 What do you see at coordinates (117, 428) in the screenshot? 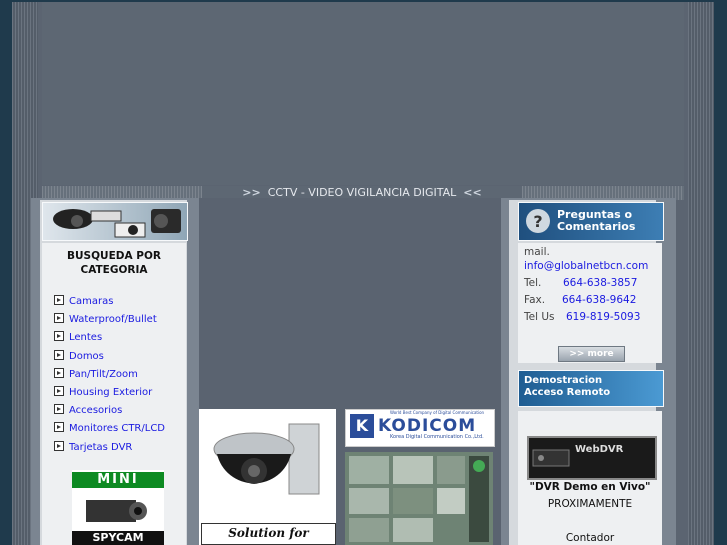
I see `category-label: Monitores CTR/LCD` at bounding box center [117, 428].